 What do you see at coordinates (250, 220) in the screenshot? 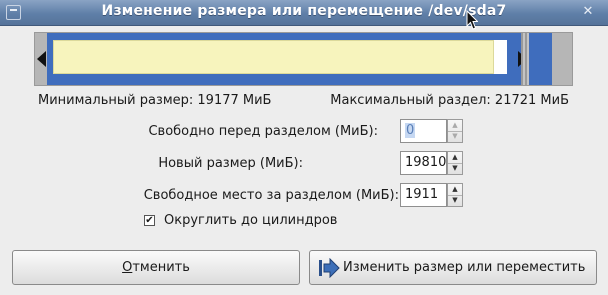
I see `round-cylinders-label: Округлить до цилиндров` at bounding box center [250, 220].